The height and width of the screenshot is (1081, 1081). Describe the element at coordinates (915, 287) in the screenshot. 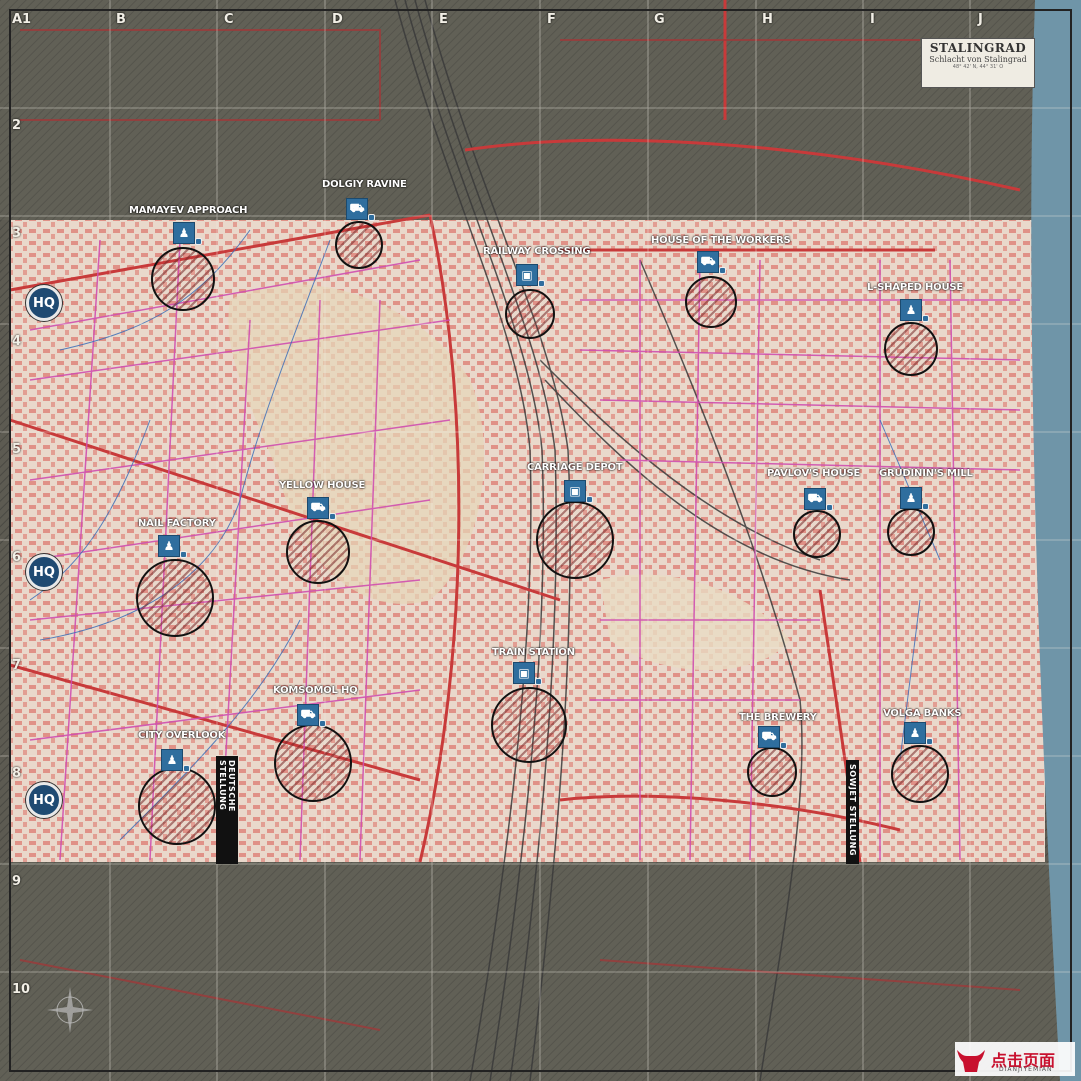

I see `objective-label: L-SHAPED HOUSE` at that location.